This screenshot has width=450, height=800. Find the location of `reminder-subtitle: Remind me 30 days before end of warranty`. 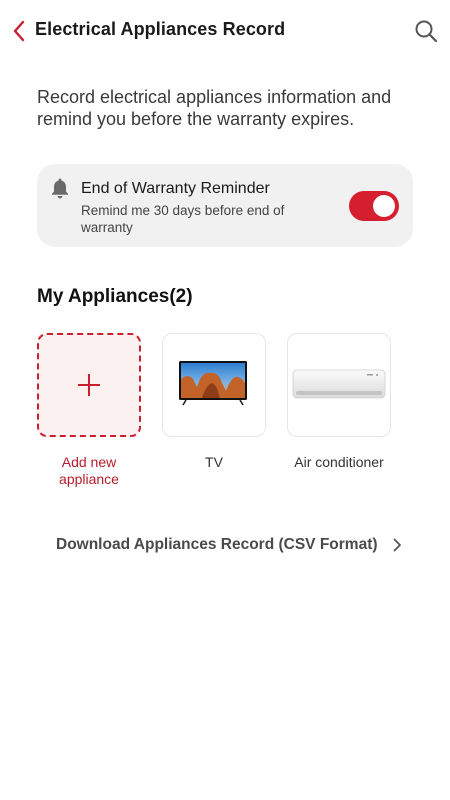

reminder-subtitle: Remind me 30 days before end of warranty is located at coordinates (183, 219).